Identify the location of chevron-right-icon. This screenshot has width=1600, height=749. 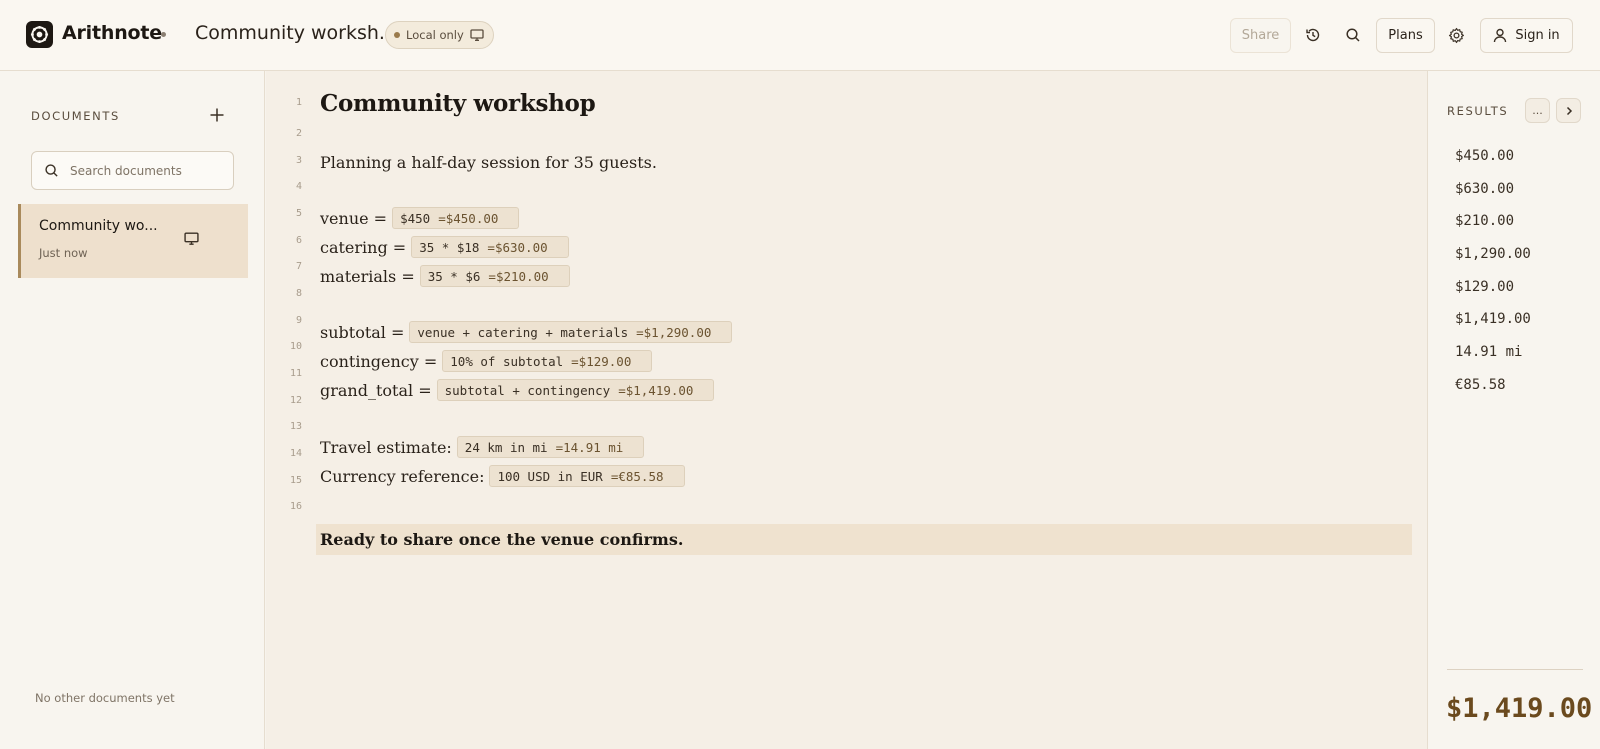
(1569, 110).